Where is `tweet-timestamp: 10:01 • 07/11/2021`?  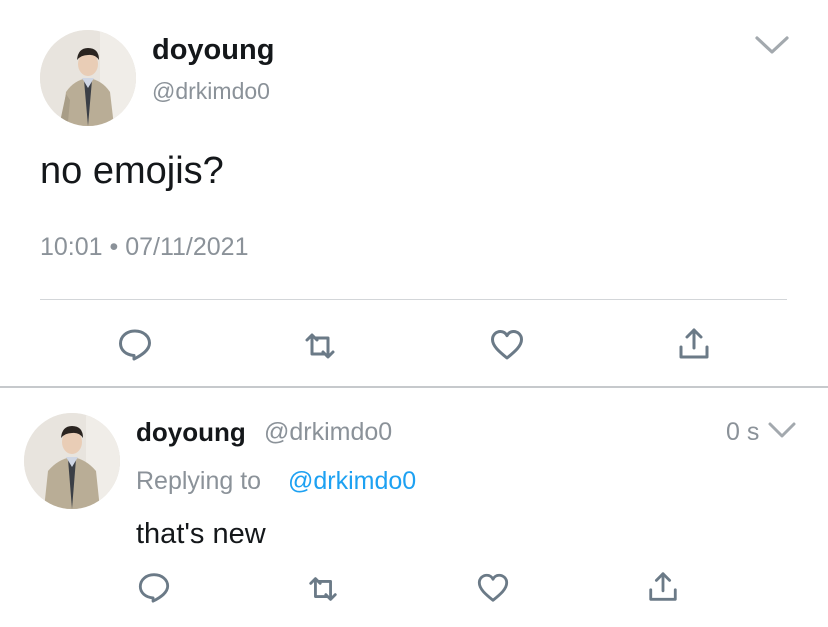 tweet-timestamp: 10:01 • 07/11/2021 is located at coordinates (144, 247).